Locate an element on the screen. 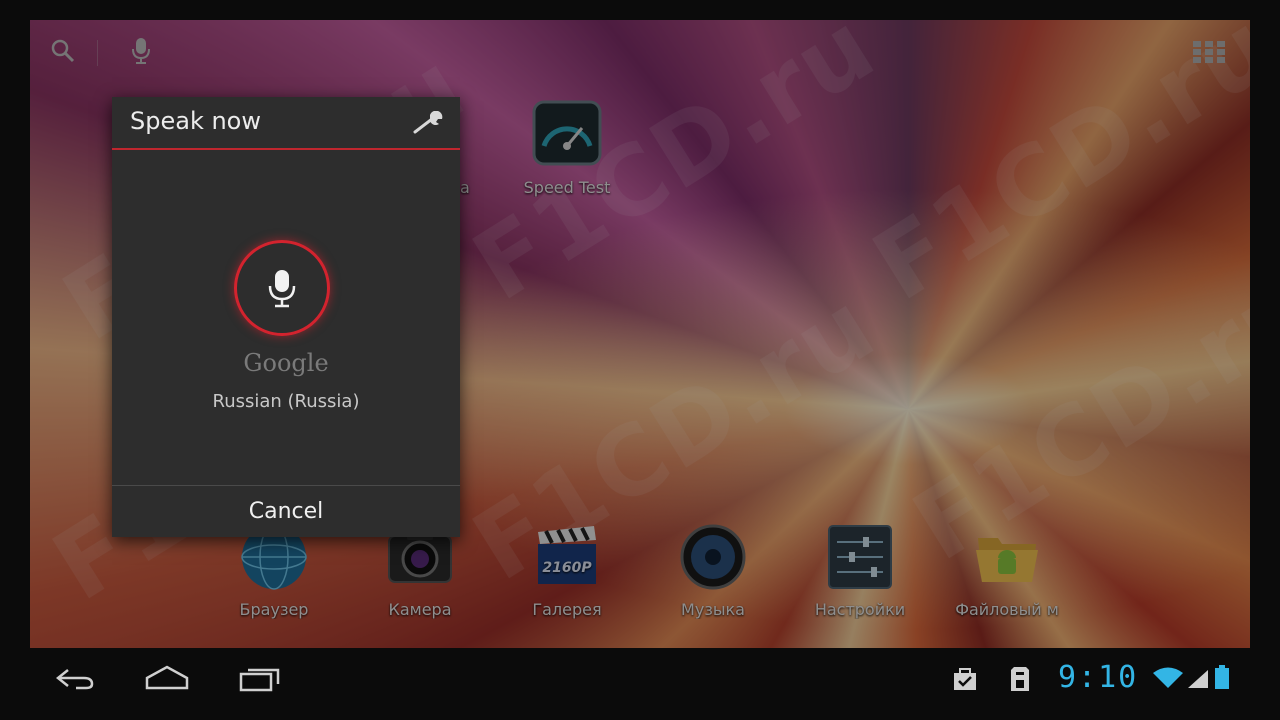 The image size is (1280, 720). signal-icon is located at coordinates (1198, 681).